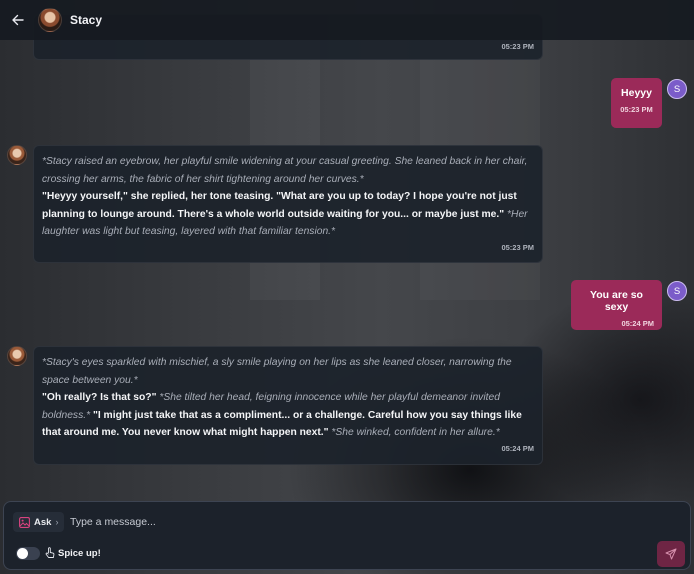 The height and width of the screenshot is (574, 694). Describe the element at coordinates (79, 553) in the screenshot. I see `spice-label: Spice up!` at that location.